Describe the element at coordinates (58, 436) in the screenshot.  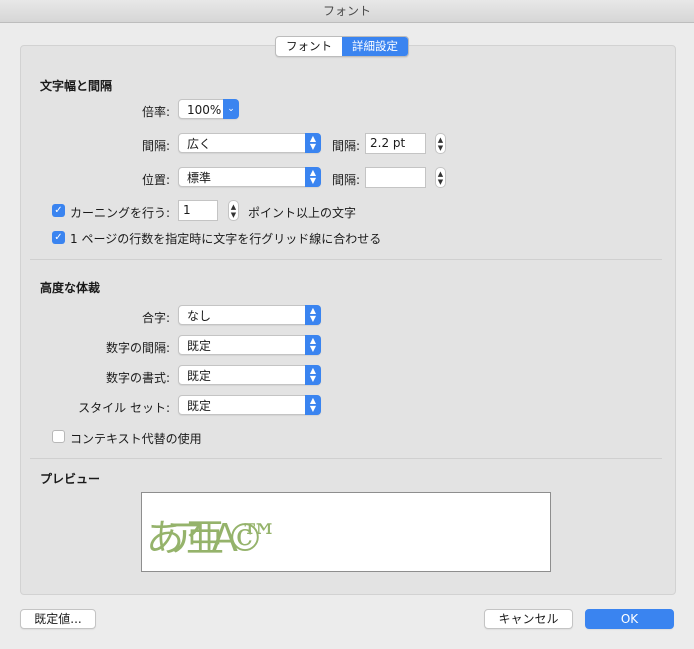
I see `contextual-checkbox` at that location.